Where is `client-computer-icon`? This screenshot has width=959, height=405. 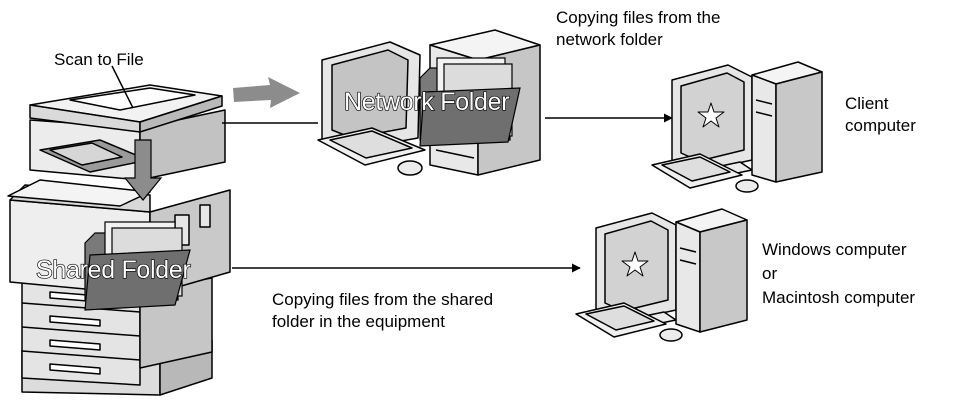 client-computer-icon is located at coordinates (737, 127).